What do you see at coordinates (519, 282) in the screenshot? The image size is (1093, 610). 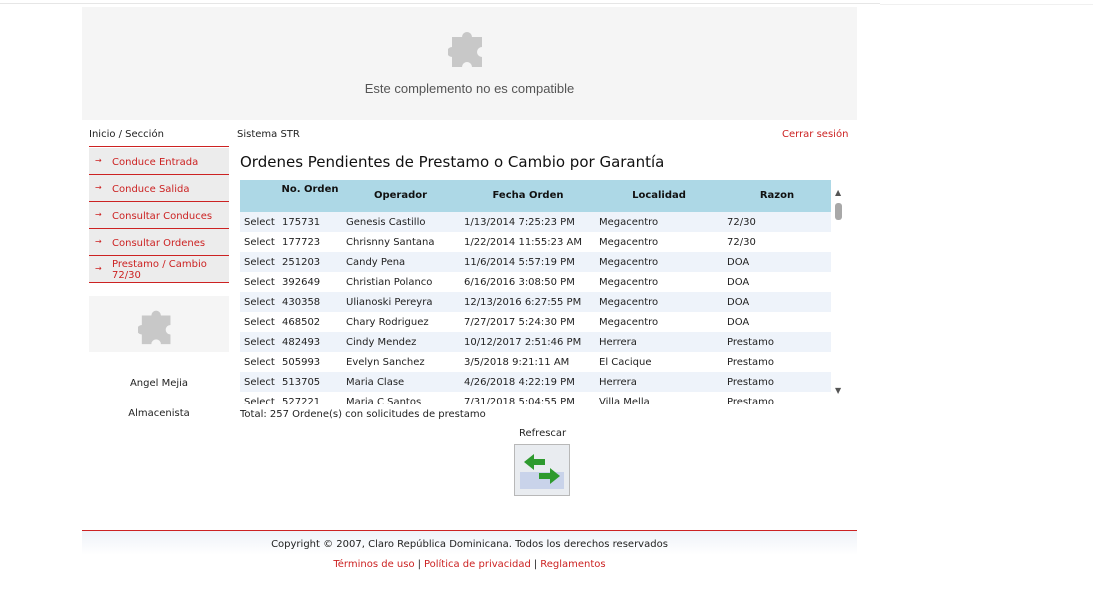 I see `cell-fecha-orden: 6/16/2016 3:08:50 PM` at bounding box center [519, 282].